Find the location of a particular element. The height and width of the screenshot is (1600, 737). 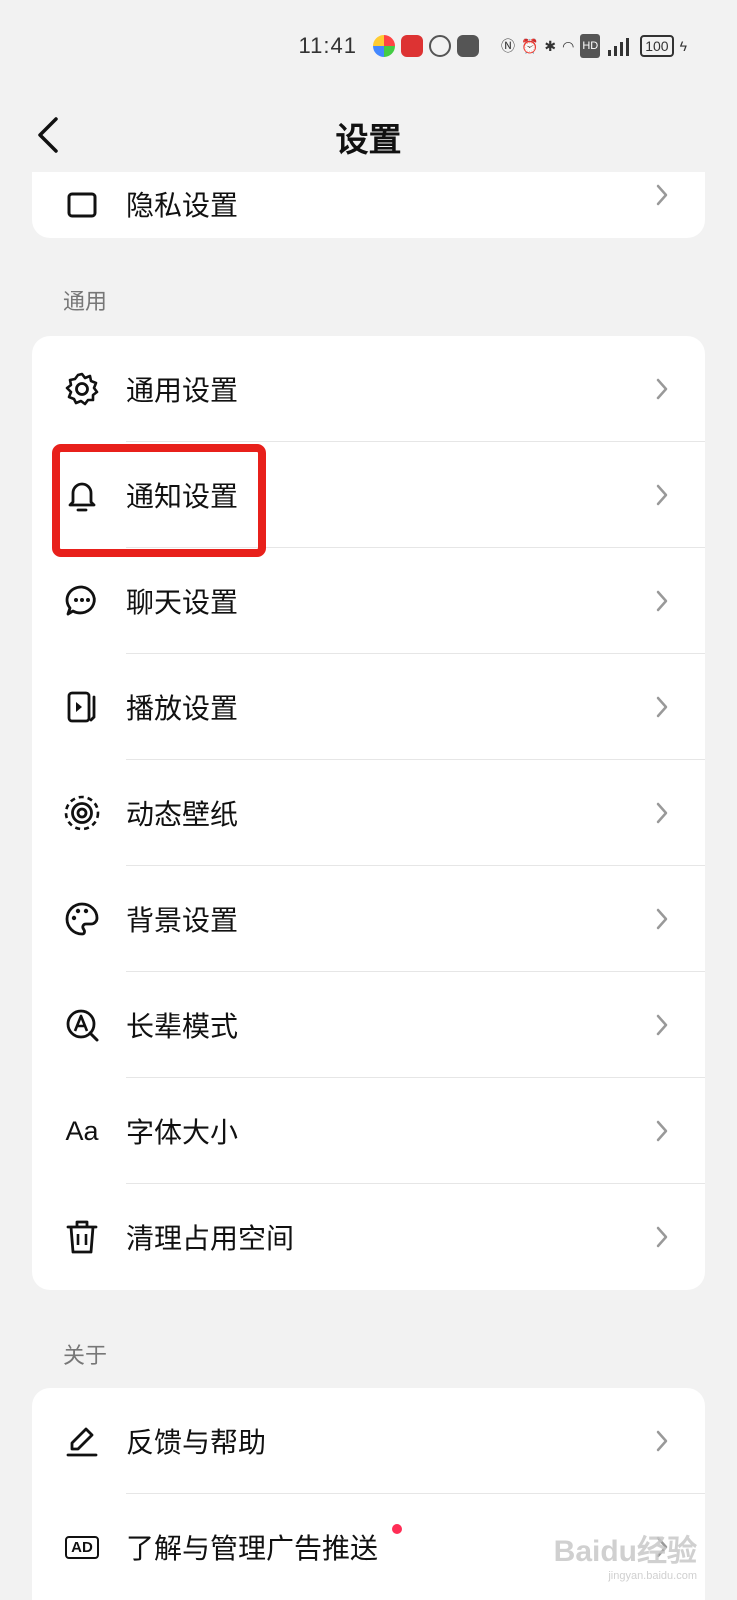

gear-icon is located at coordinates (82, 389).